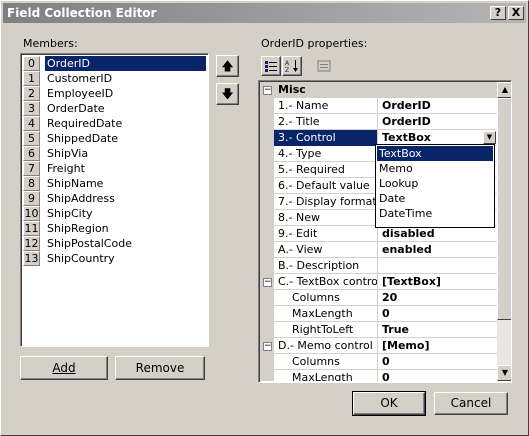  Describe the element at coordinates (115, 123) in the screenshot. I see `list-item: 4 RequiredDate` at that location.